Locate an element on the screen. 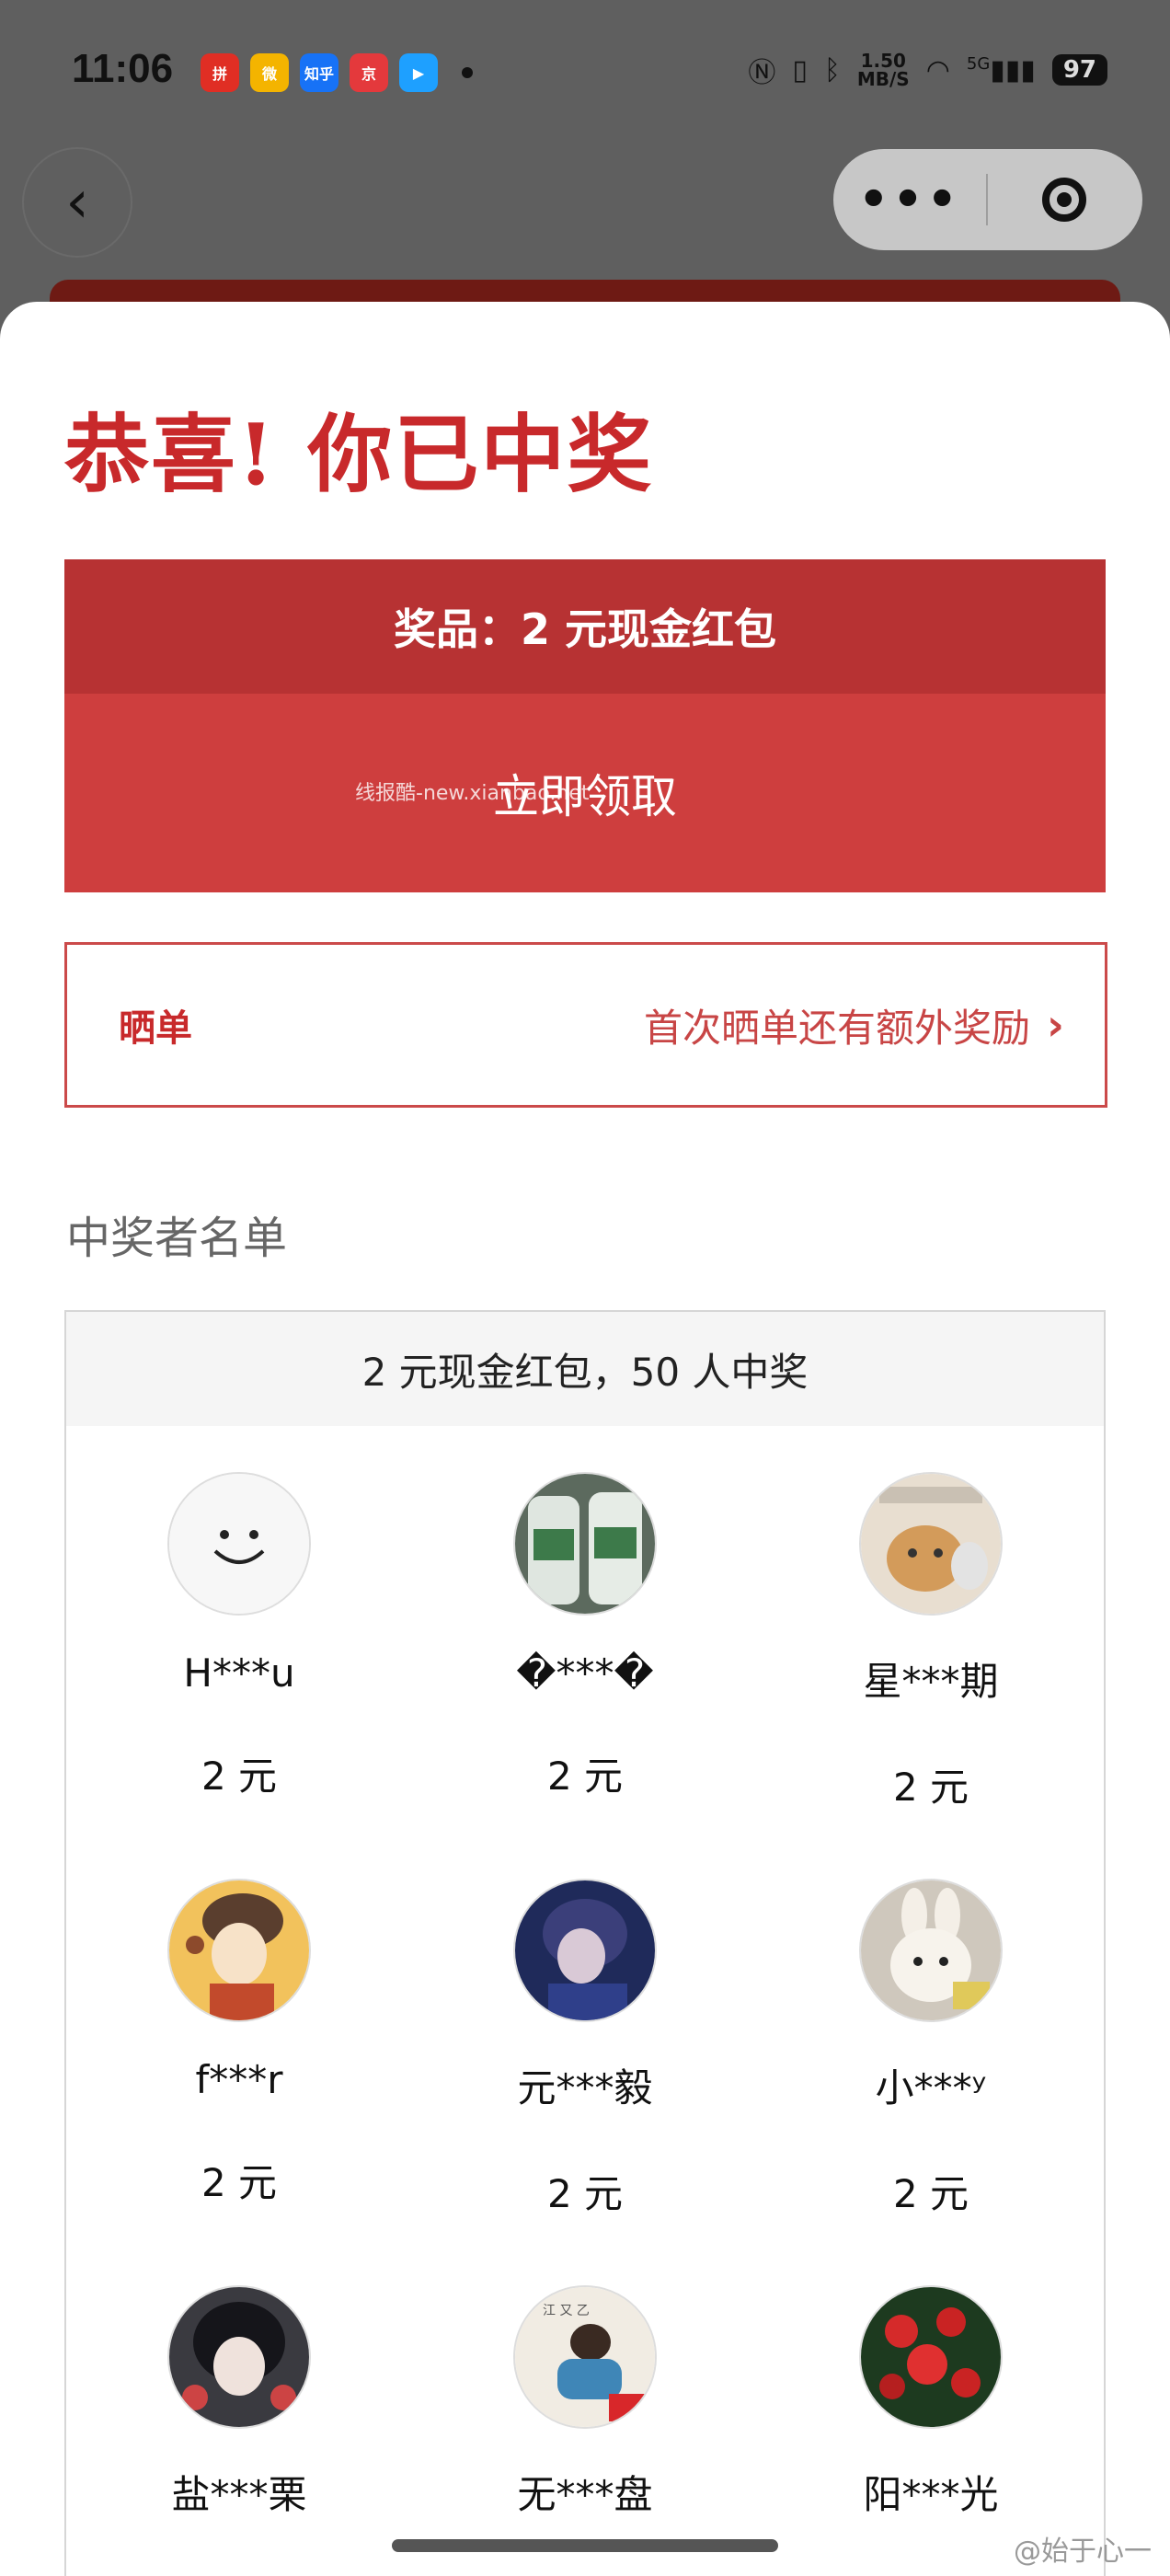 This screenshot has width=1170, height=2576. status-time: 11:06 is located at coordinates (123, 68).